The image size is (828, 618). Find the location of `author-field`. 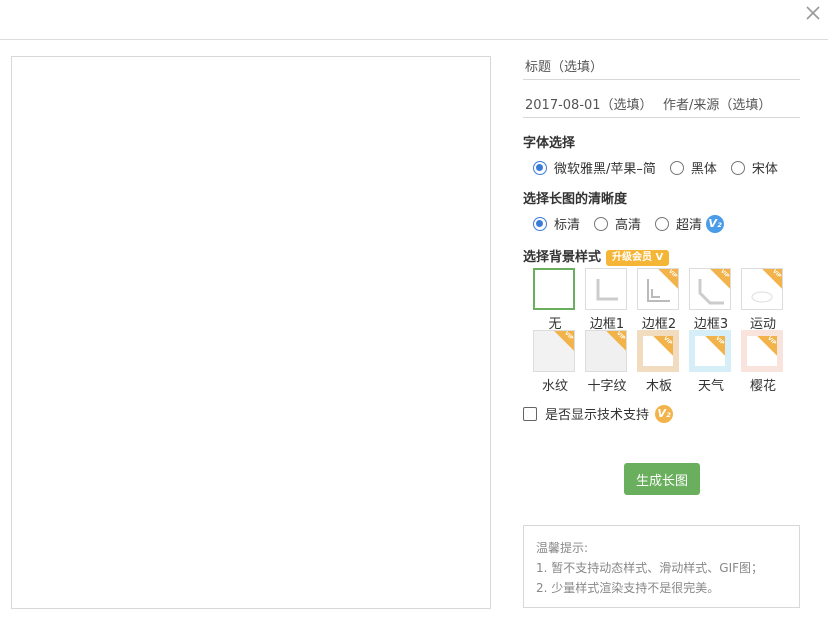

author-field is located at coordinates (725, 106).